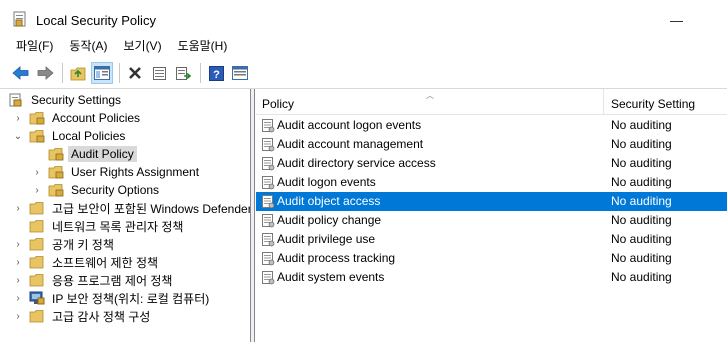 The image size is (727, 342). What do you see at coordinates (102, 73) in the screenshot?
I see `show-hide-tree-button` at bounding box center [102, 73].